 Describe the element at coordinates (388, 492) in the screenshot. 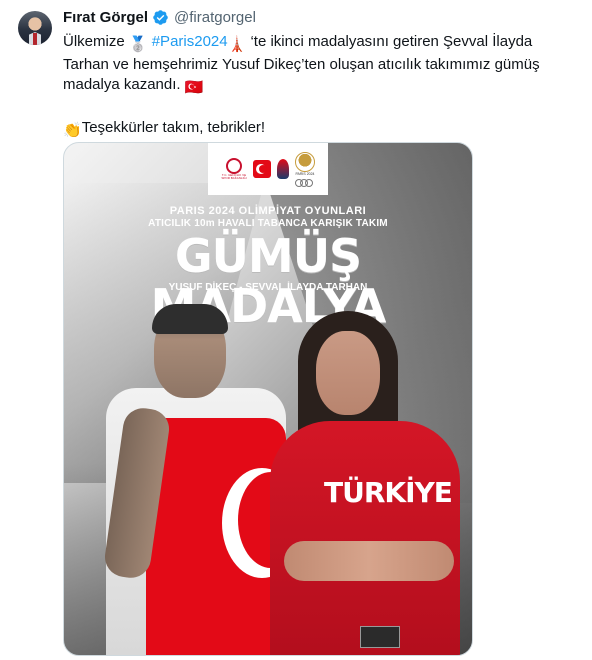

I see `jersey-text: TÜRKİYE` at that location.